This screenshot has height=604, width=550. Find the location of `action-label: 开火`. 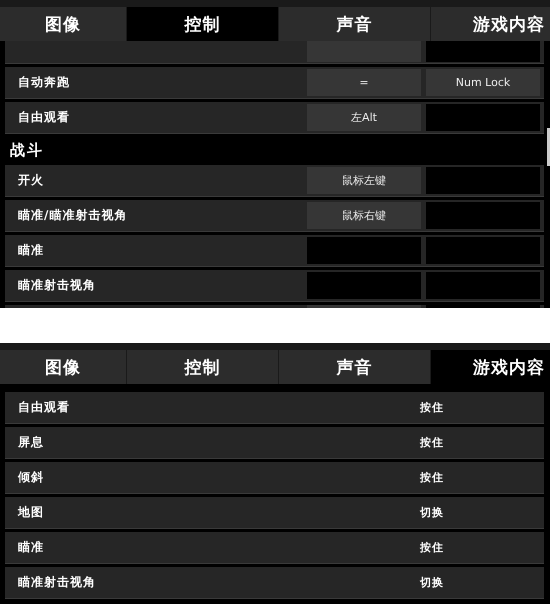

action-label: 开火 is located at coordinates (31, 180).